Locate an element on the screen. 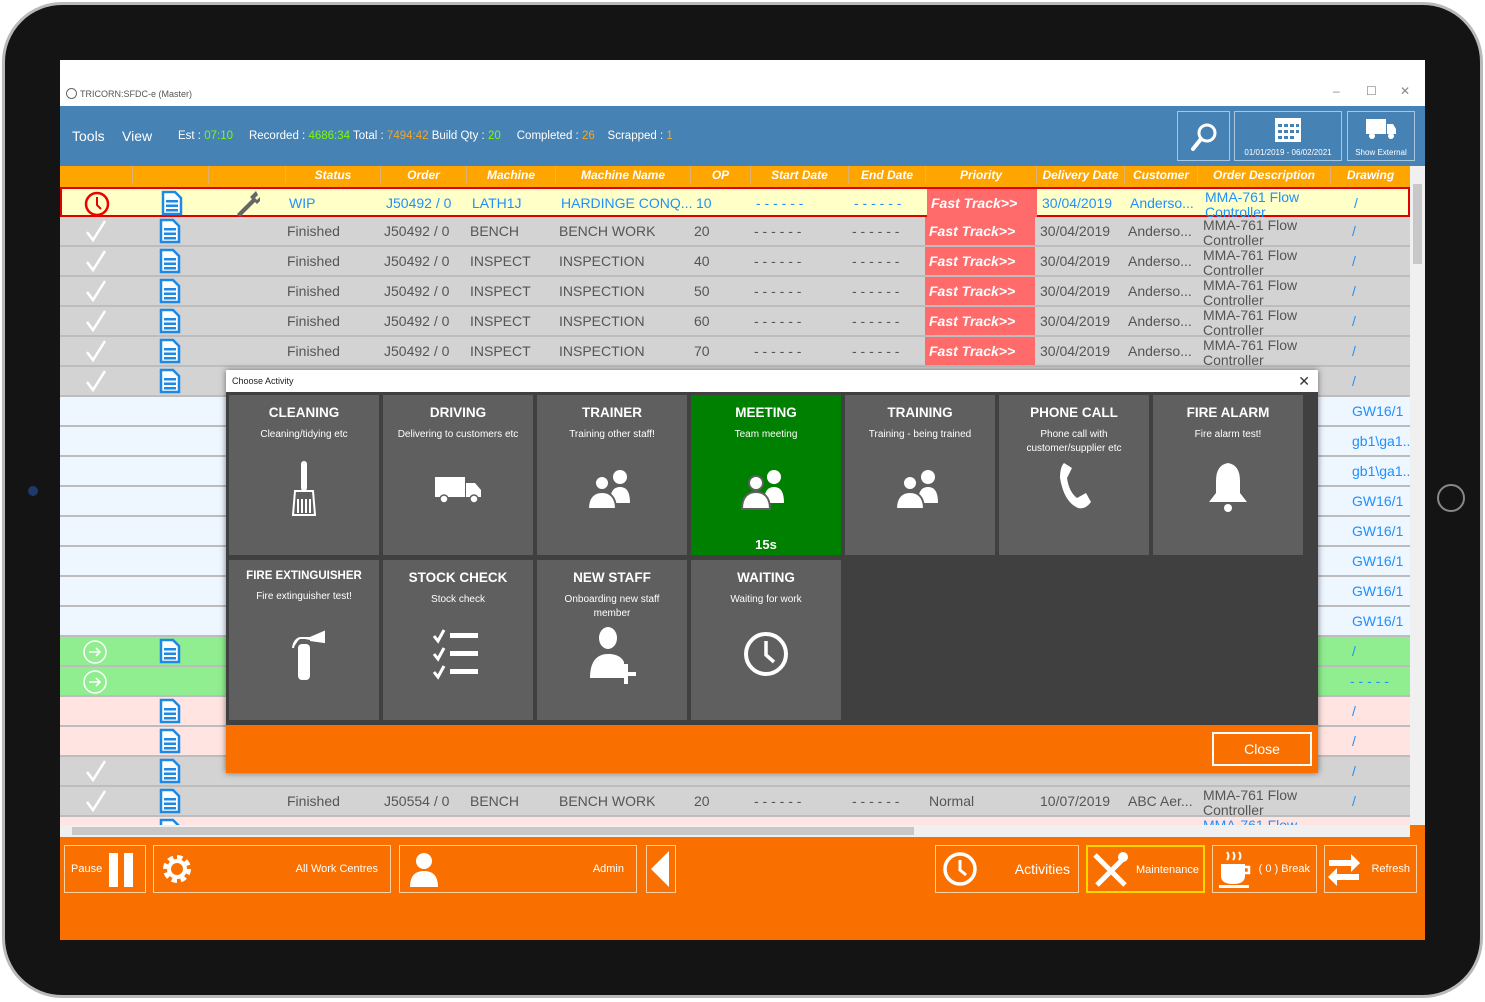 The height and width of the screenshot is (1002, 1485). cell-op: 70 is located at coordinates (702, 351).